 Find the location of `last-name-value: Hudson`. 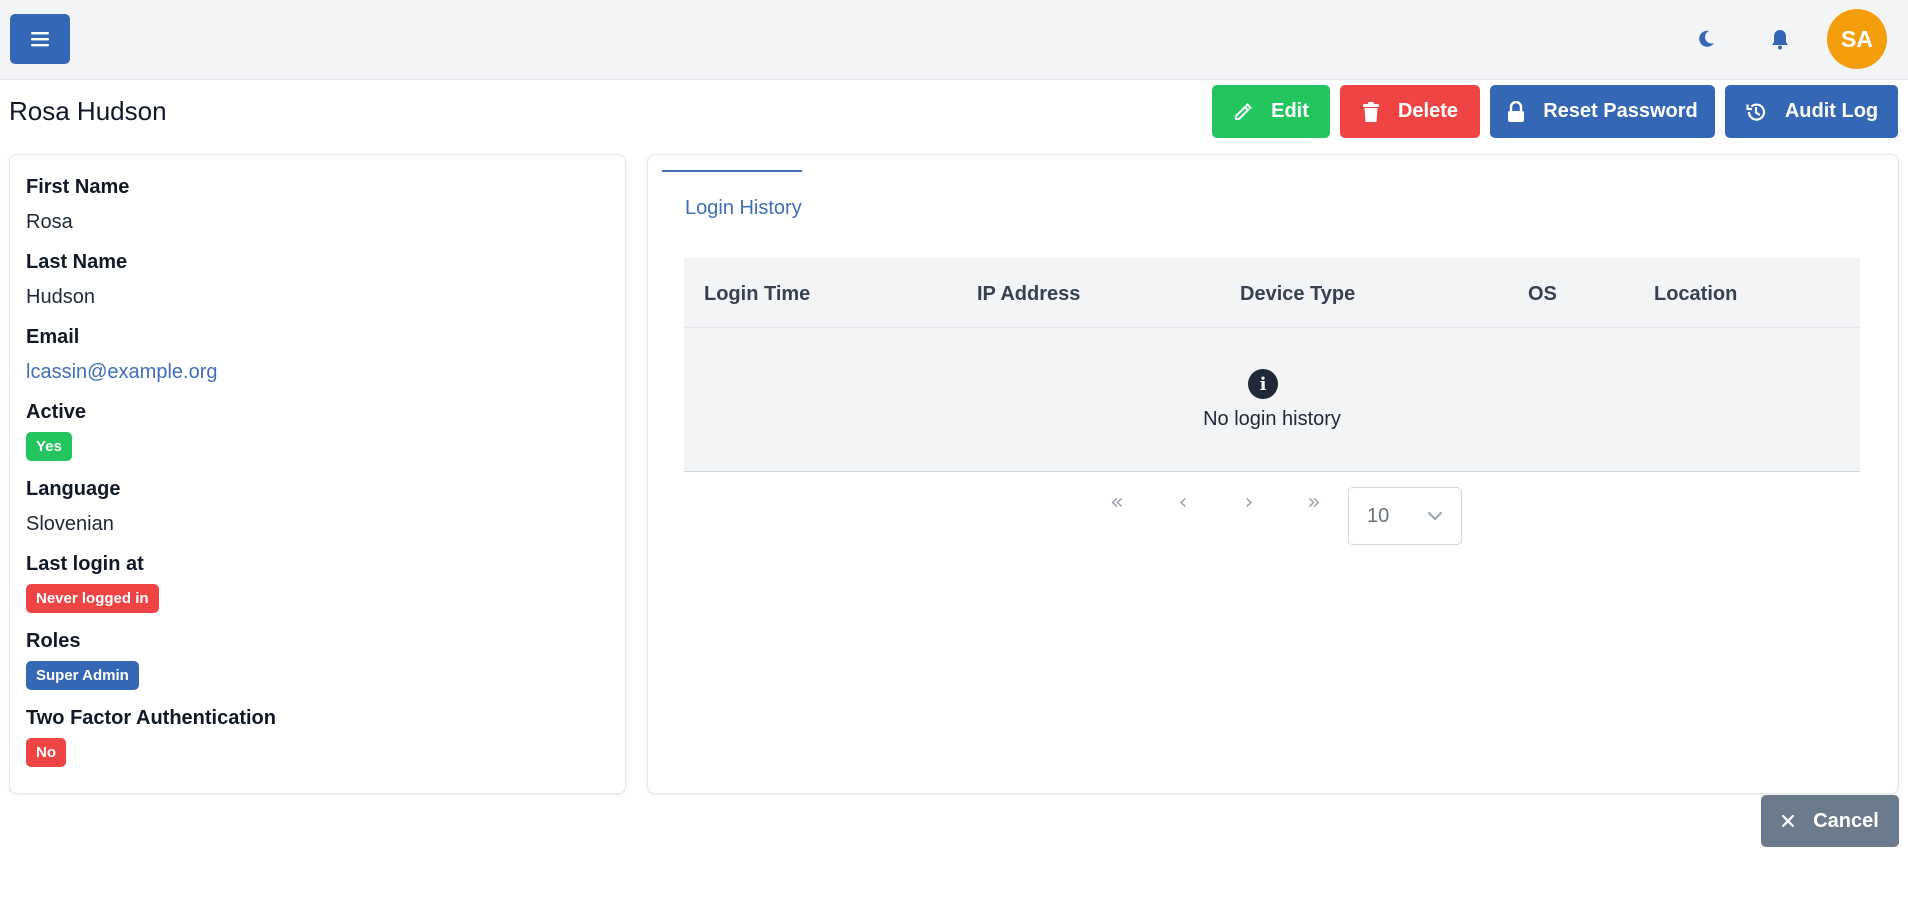

last-name-value: Hudson is located at coordinates (60, 297).